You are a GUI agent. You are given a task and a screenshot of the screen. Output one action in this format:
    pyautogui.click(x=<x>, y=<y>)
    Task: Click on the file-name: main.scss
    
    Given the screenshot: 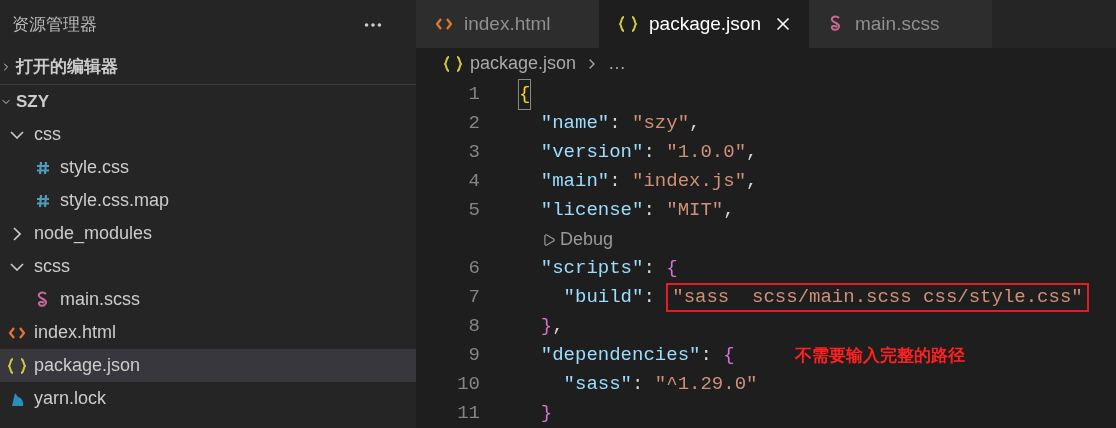 What is the action you would take?
    pyautogui.click(x=100, y=299)
    